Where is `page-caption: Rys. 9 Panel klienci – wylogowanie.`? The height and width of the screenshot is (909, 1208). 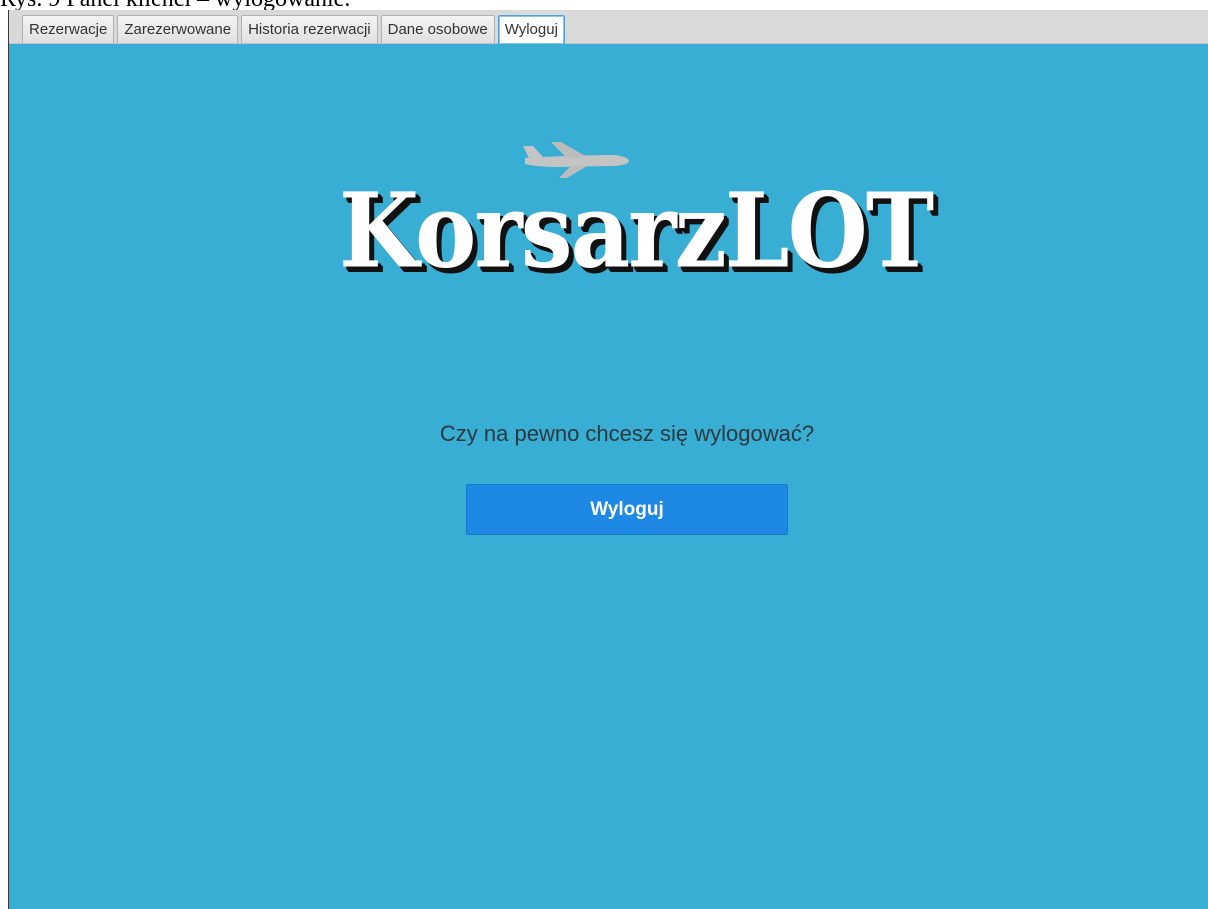
page-caption: Rys. 9 Panel klienci – wylogowanie. is located at coordinates (175, 5).